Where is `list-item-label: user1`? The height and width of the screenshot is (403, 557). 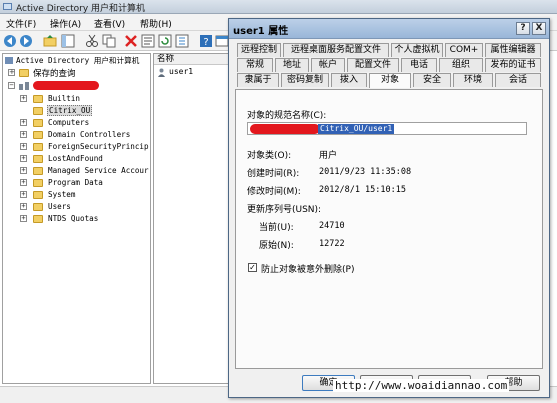
list-item-label: user1 is located at coordinates (181, 71).